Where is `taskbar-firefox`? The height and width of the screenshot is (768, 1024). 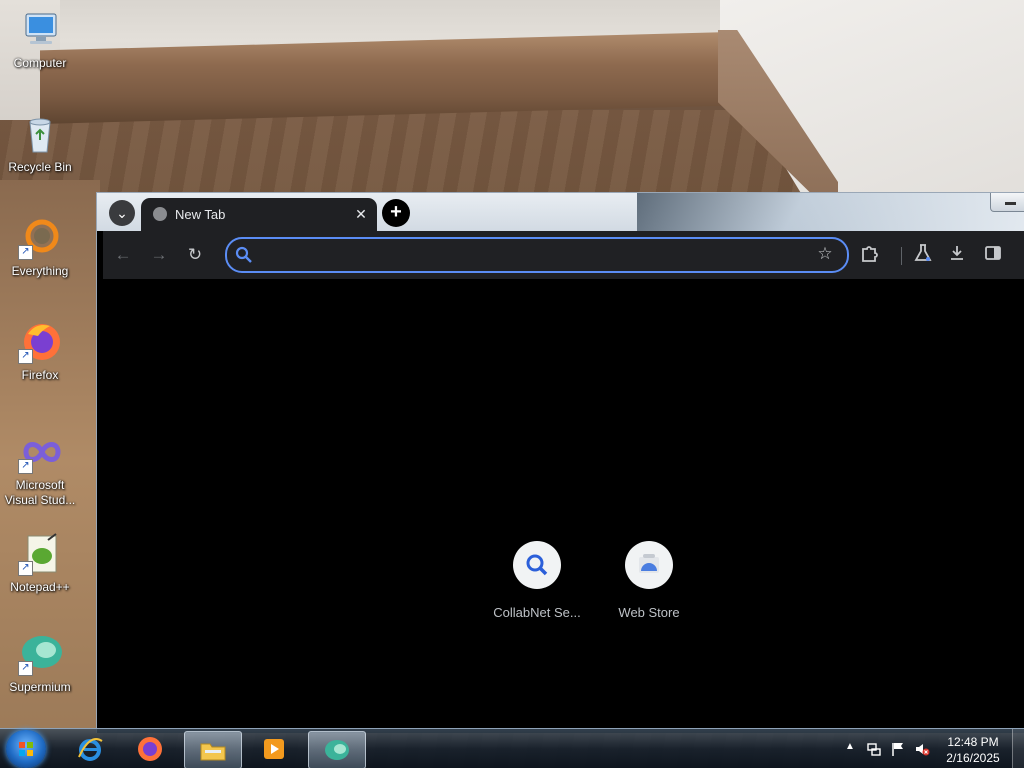
taskbar-firefox is located at coordinates (150, 749).